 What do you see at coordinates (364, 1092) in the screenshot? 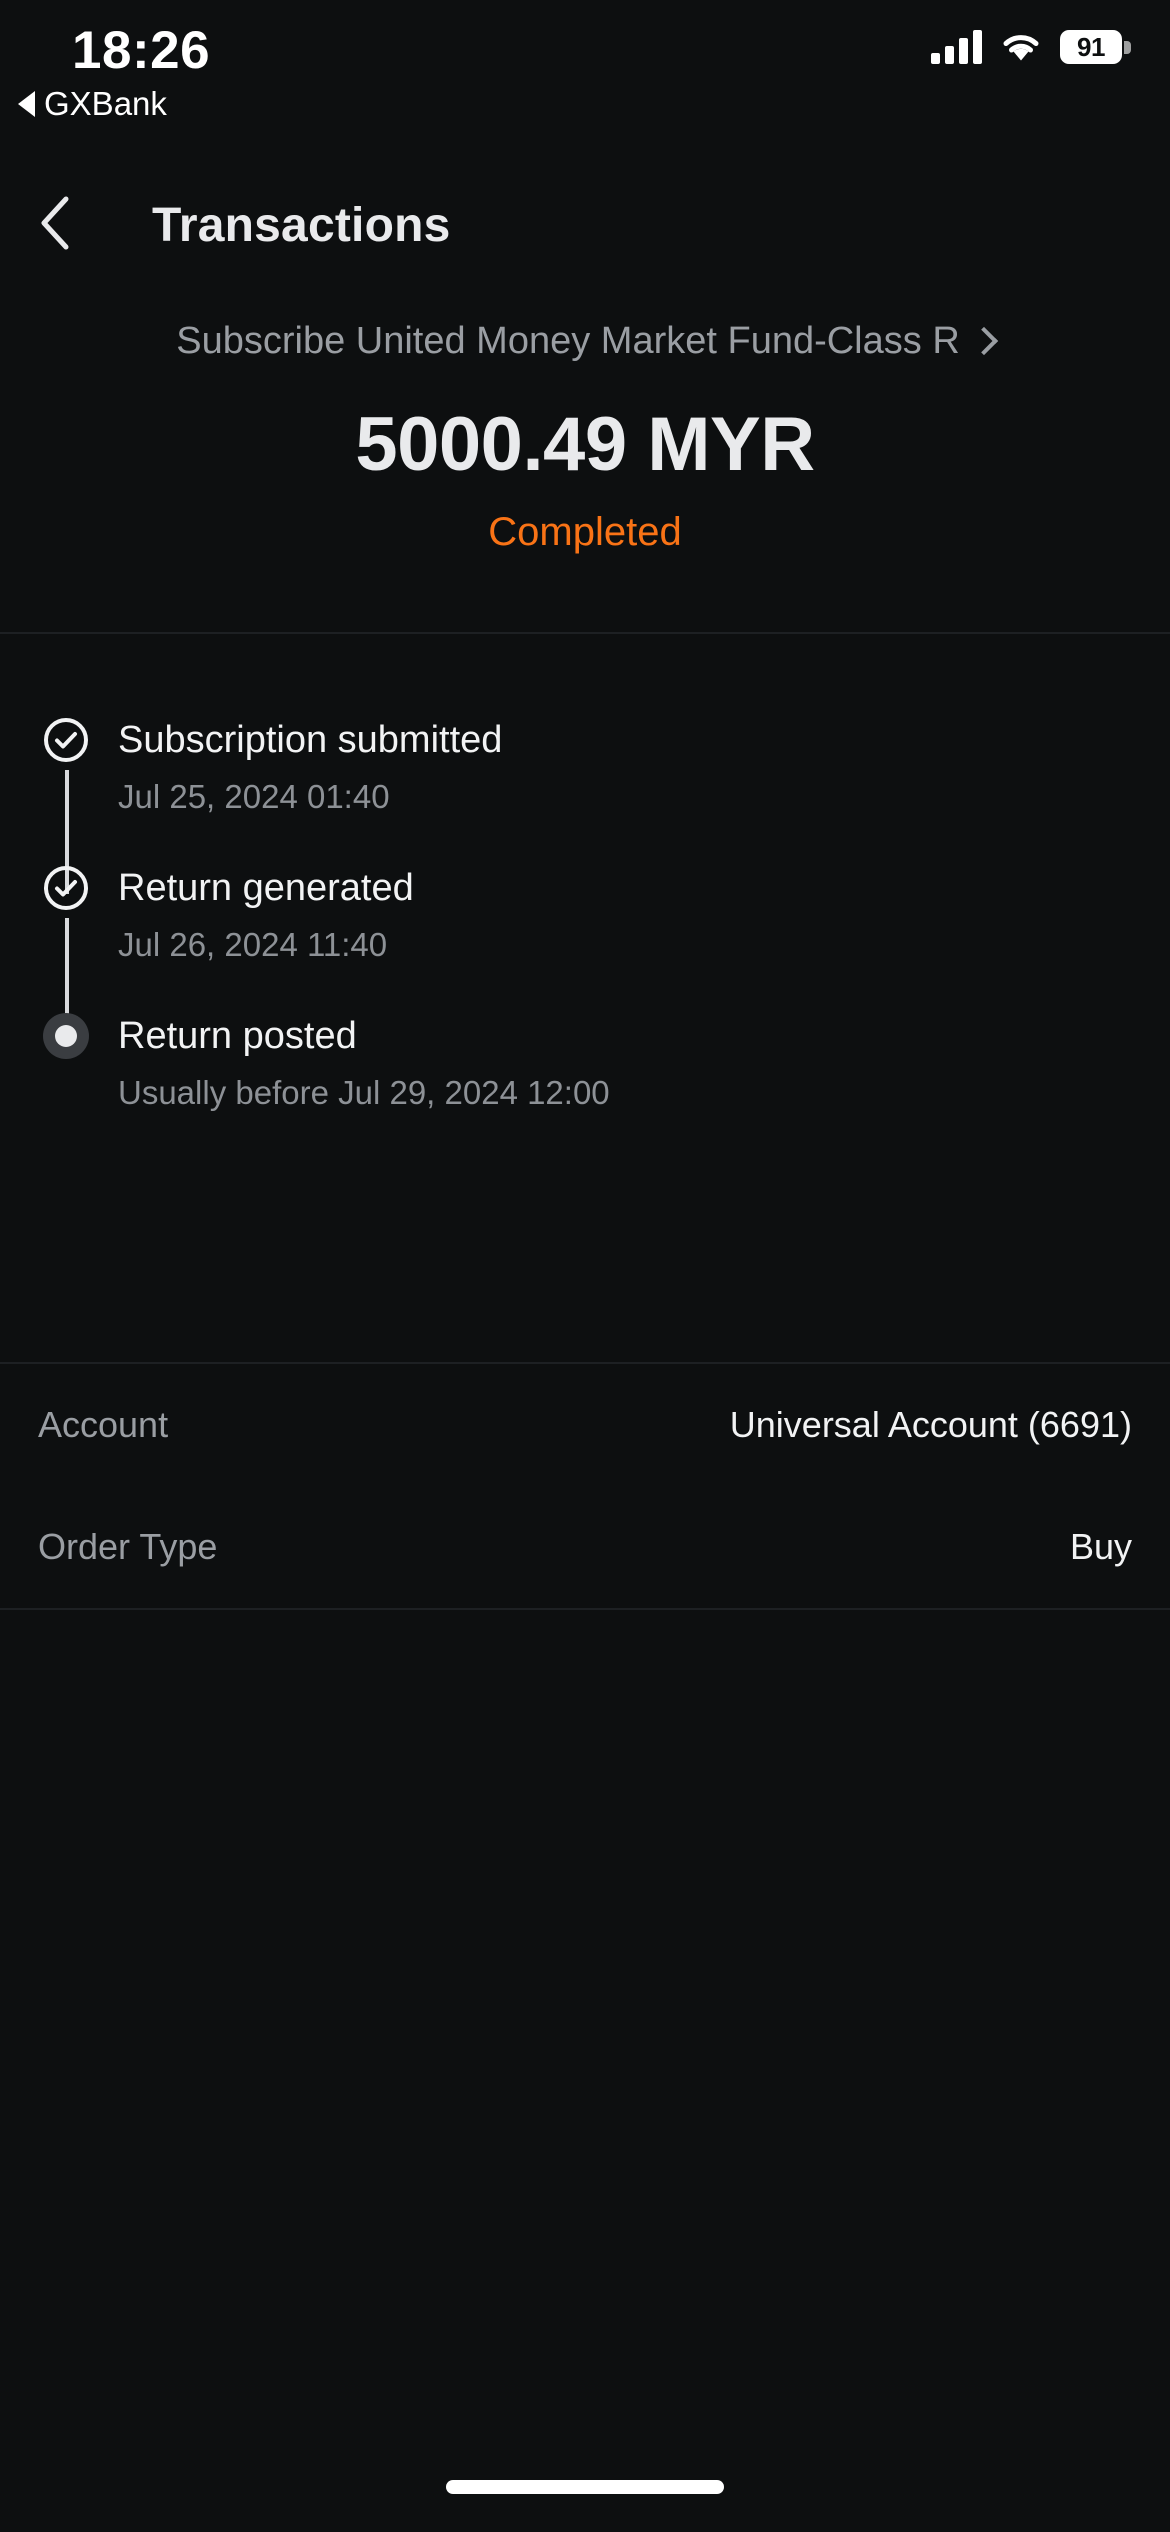
I see `timeline-step-subtitle: Usually before Jul 29, 2024 12:00` at bounding box center [364, 1092].